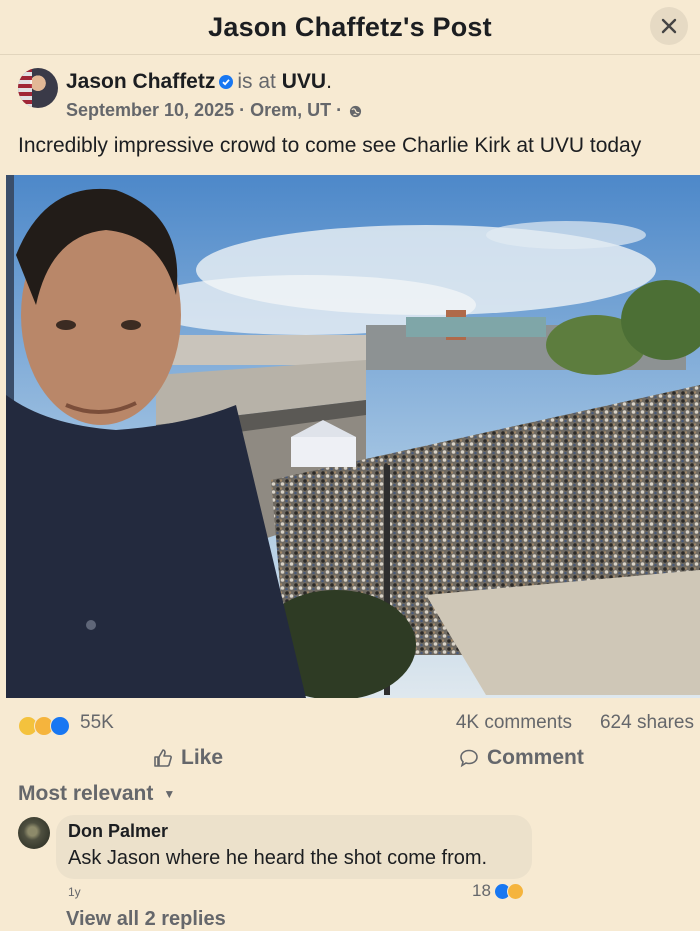  I want to click on comment-time: 1y, so click(74, 892).